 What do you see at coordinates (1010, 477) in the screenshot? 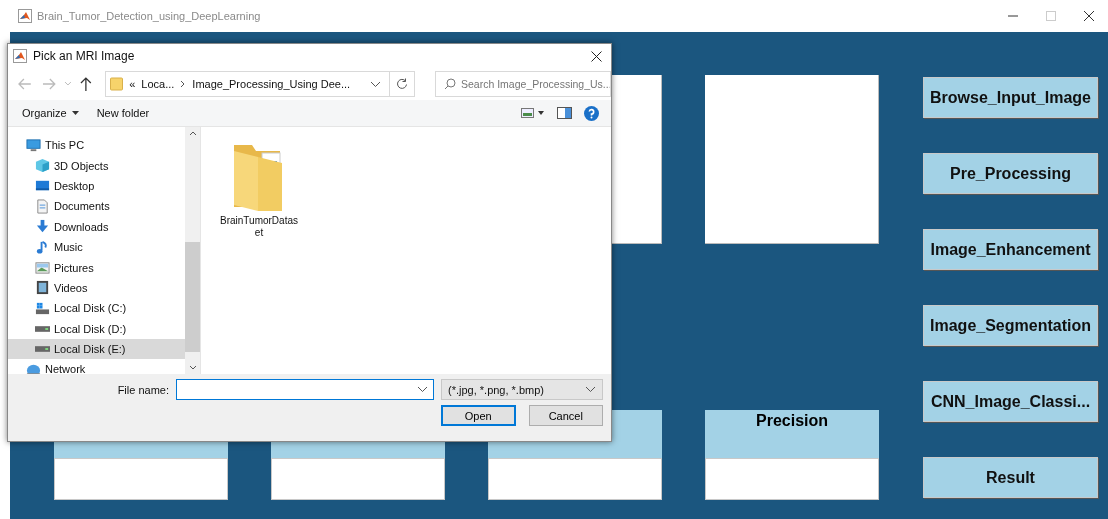
I see `action-button: Result` at bounding box center [1010, 477].